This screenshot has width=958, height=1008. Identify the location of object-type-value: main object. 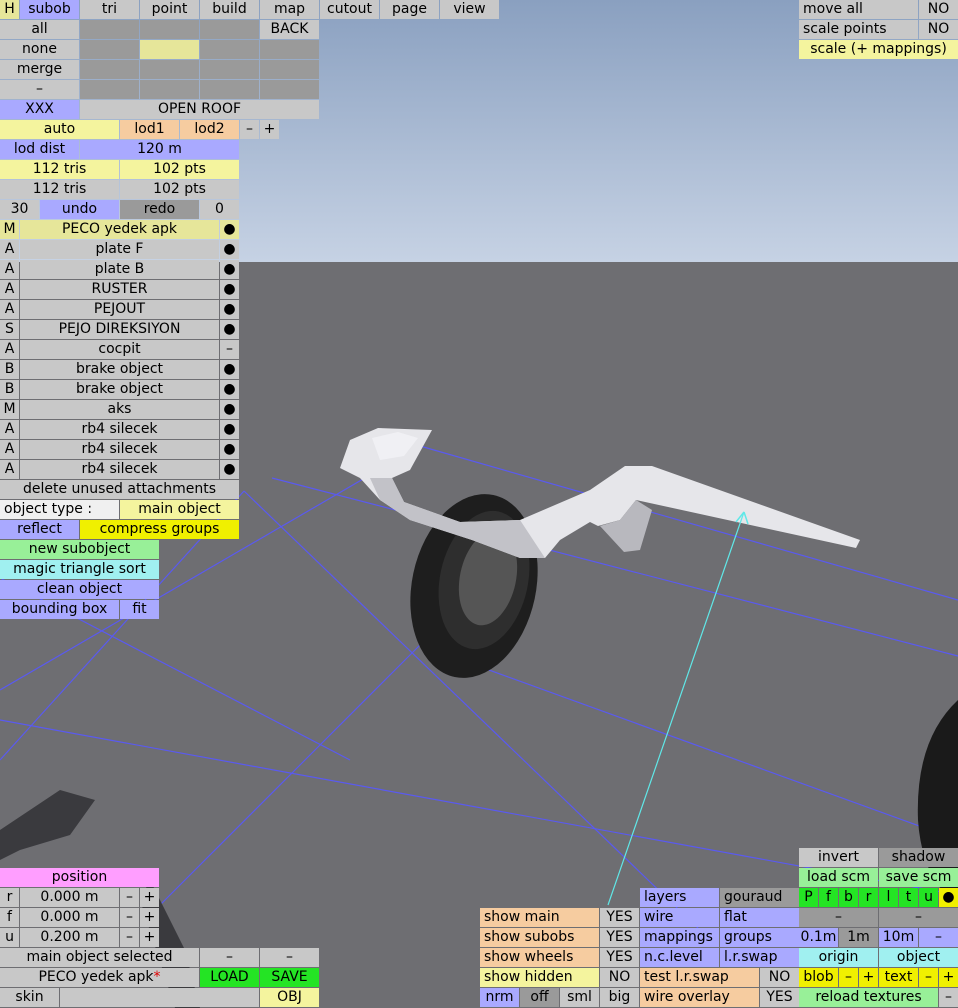
(179, 509).